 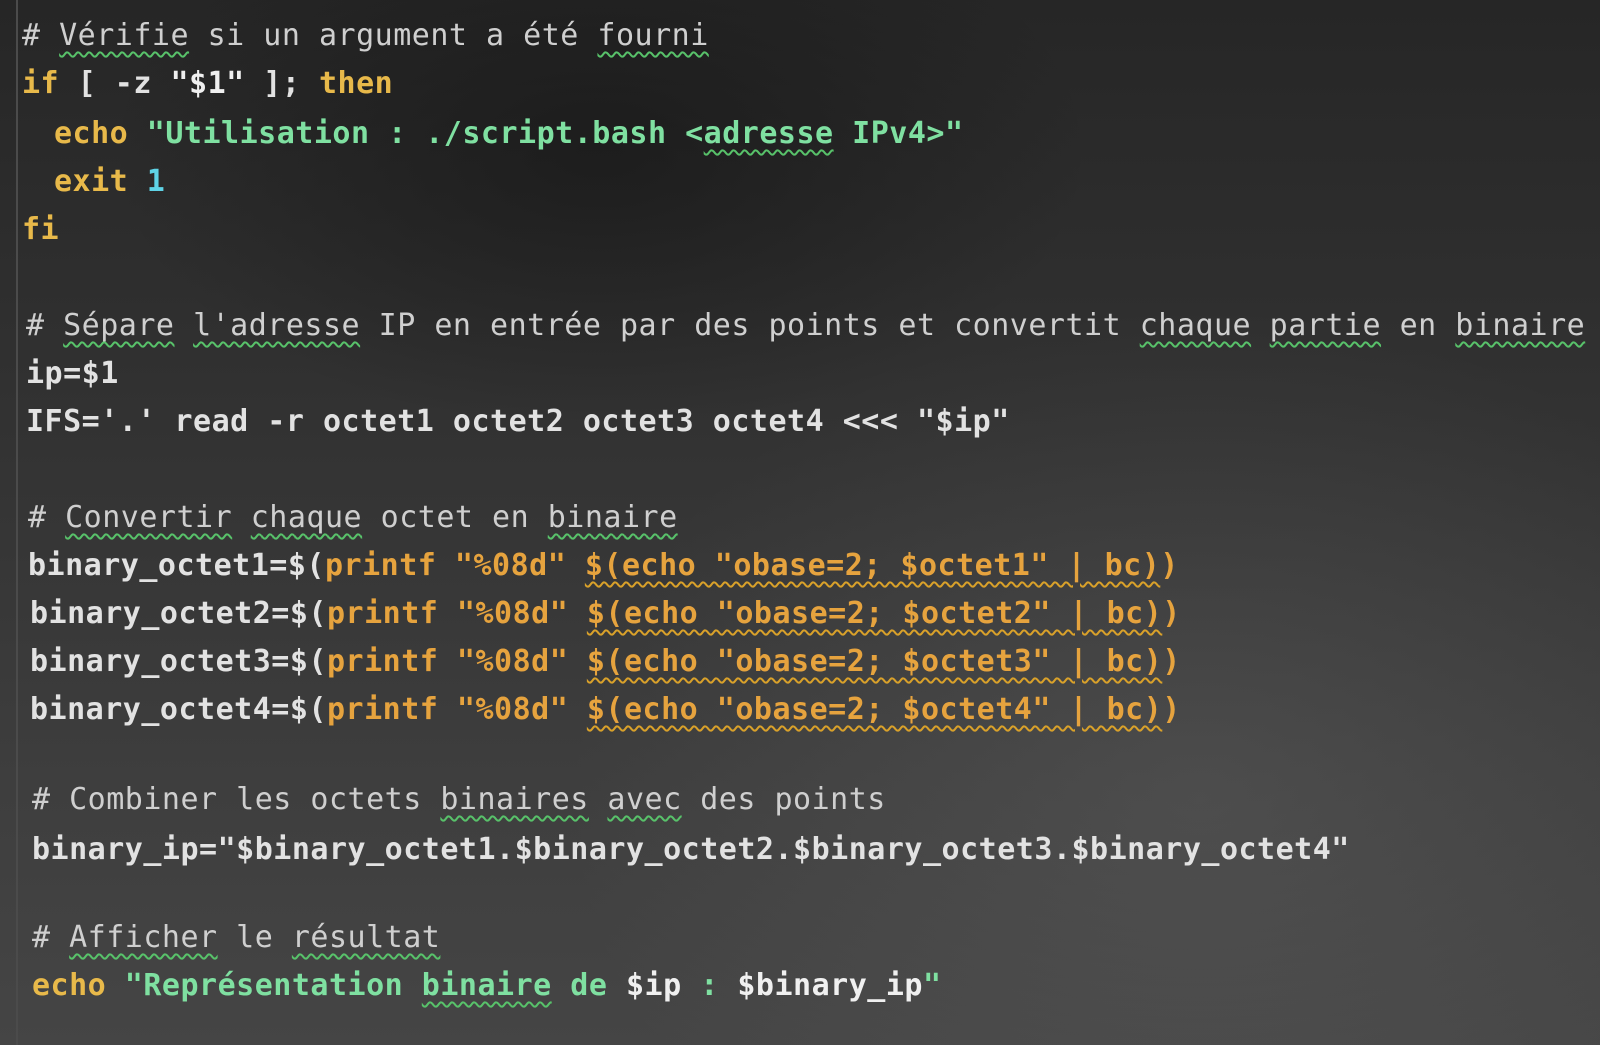 I want to click on code-line-7: ip=$1, so click(x=72, y=374).